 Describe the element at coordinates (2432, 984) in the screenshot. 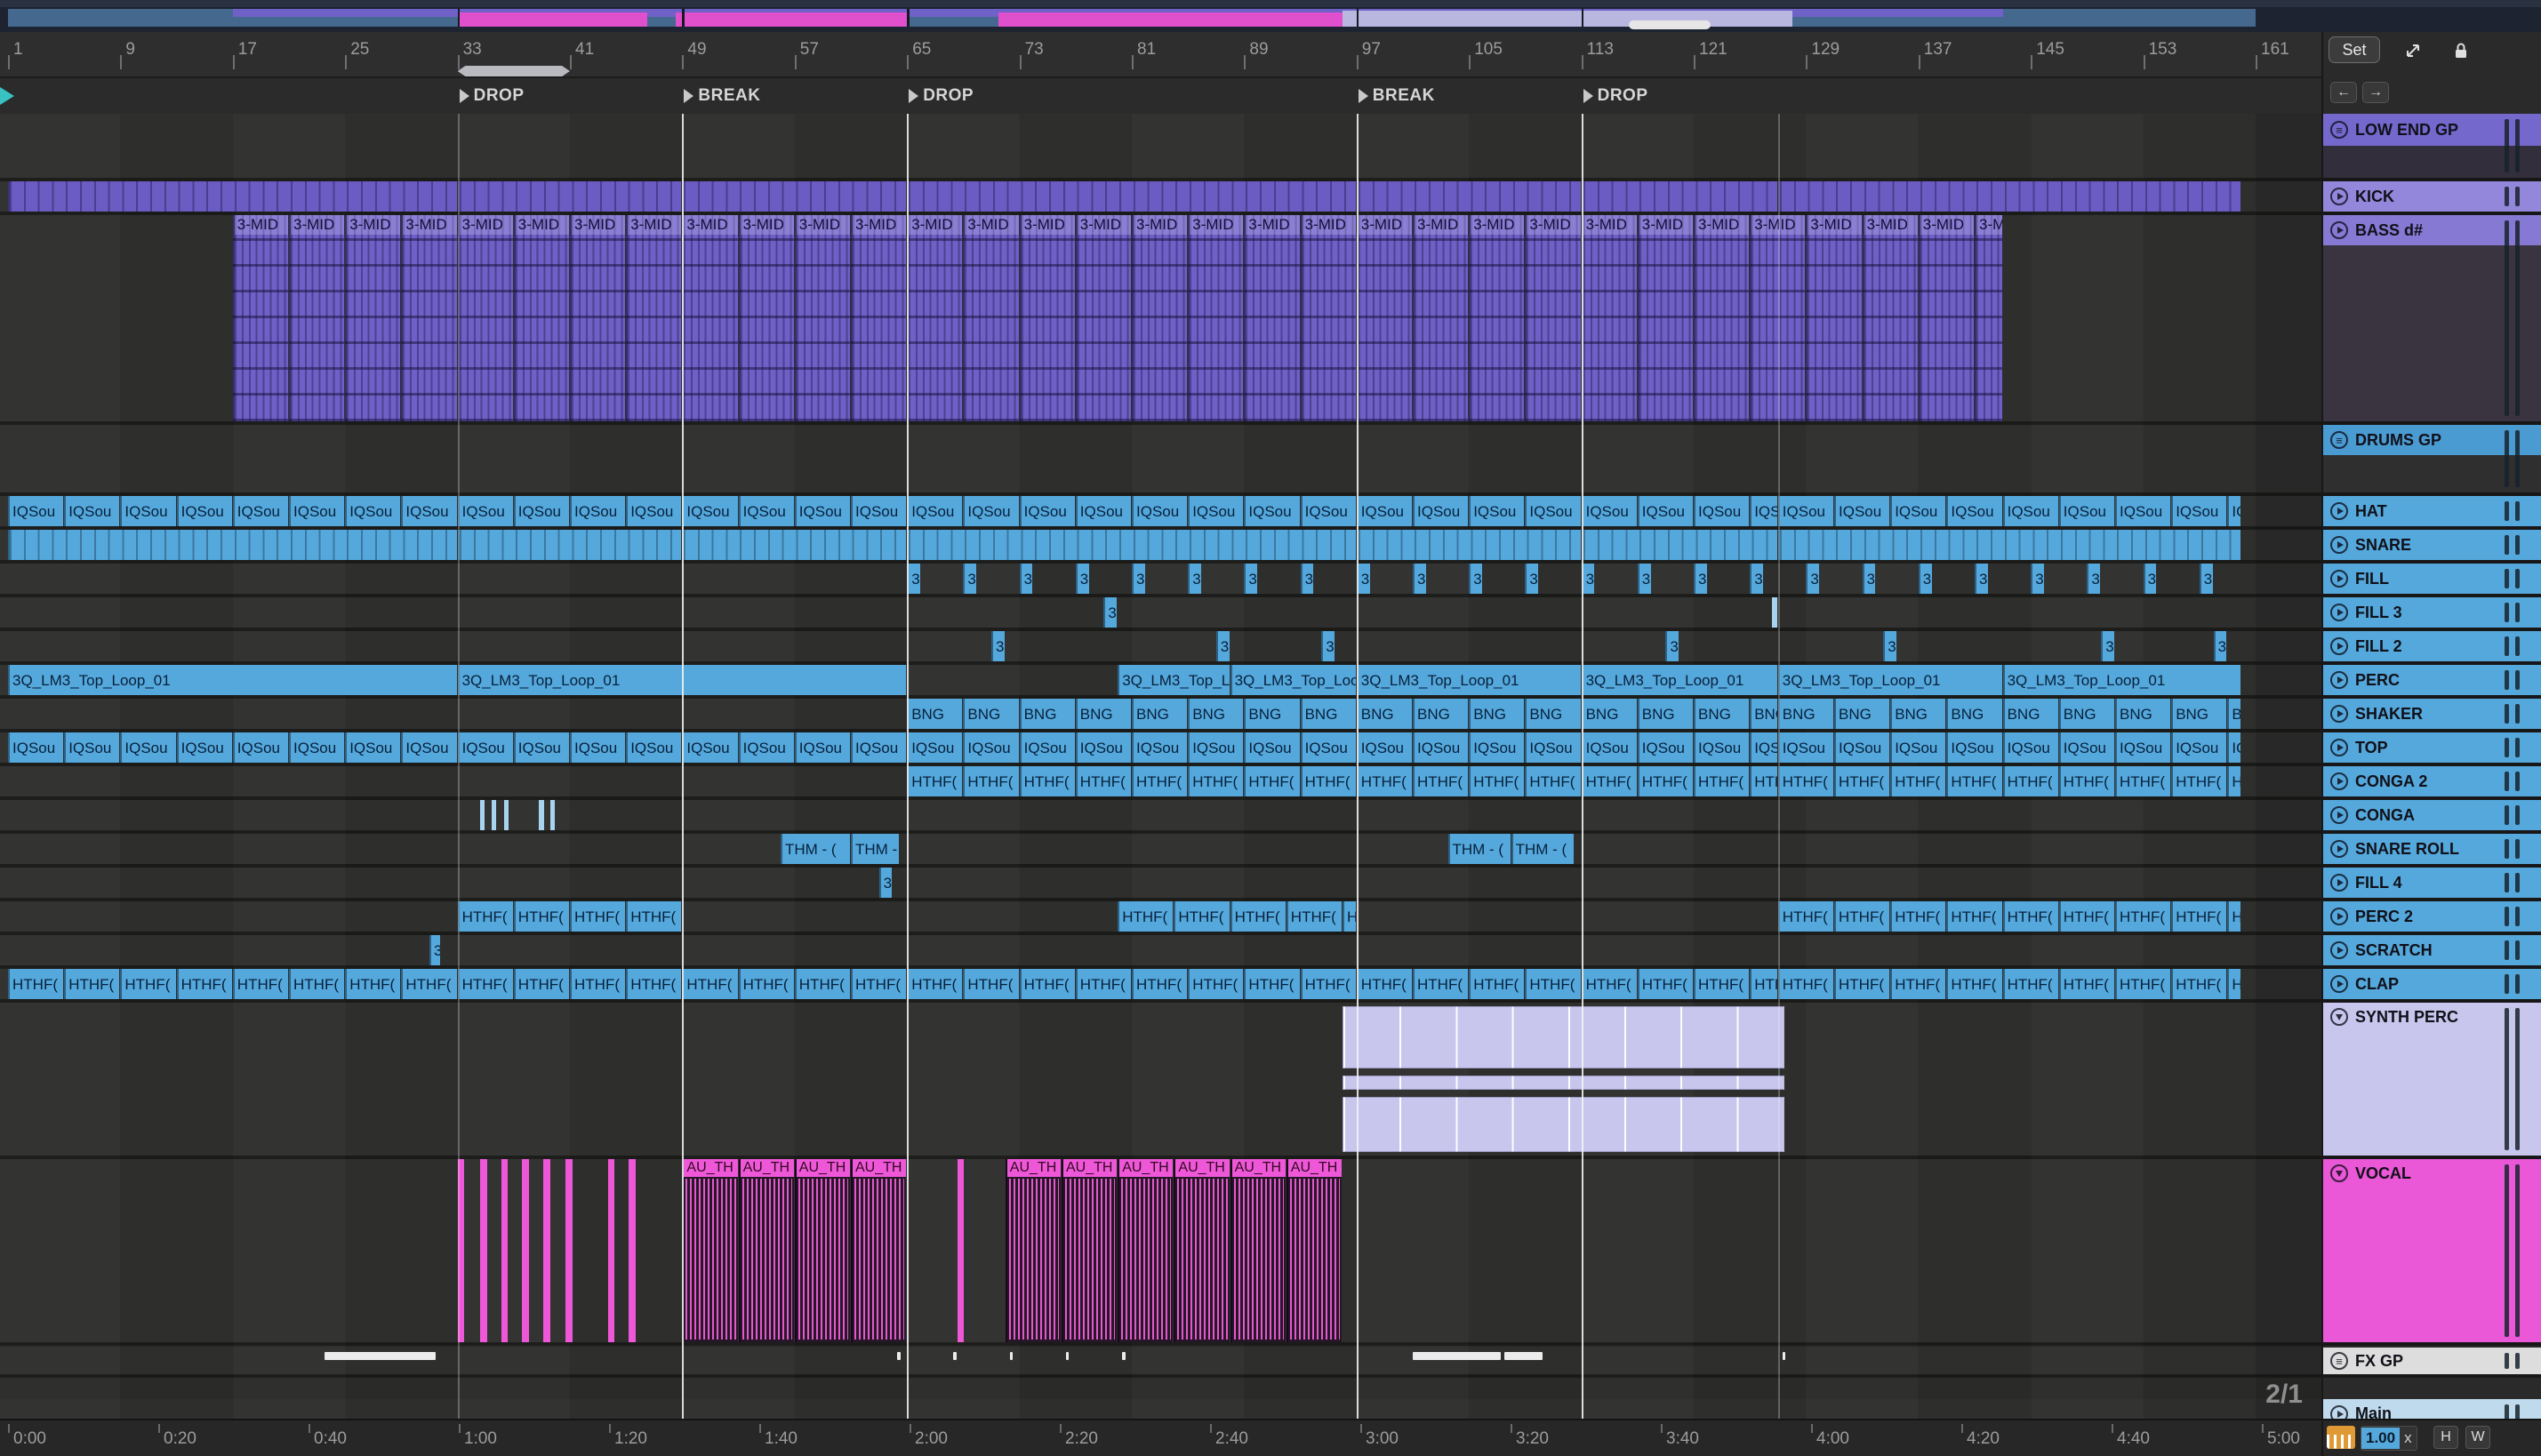

I see `track-header-clap: CLAP` at that location.